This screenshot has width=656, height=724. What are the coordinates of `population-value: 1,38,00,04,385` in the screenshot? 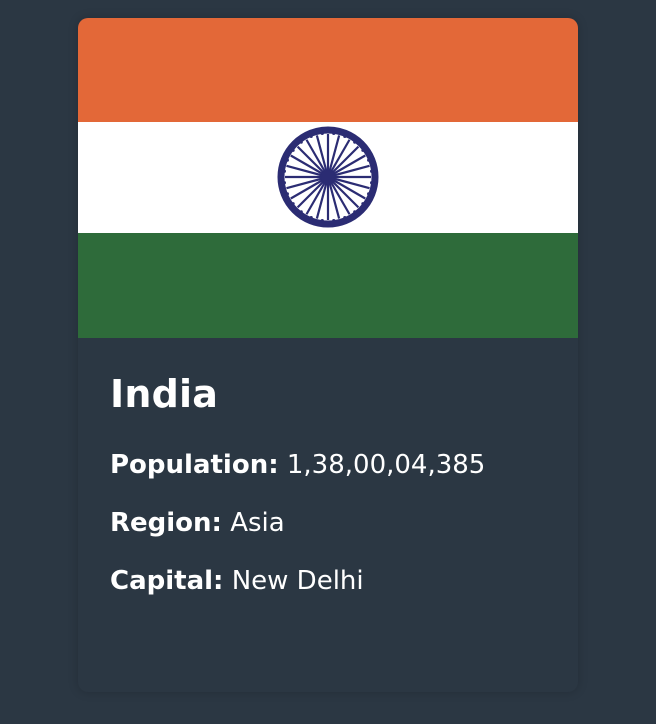 It's located at (386, 465).